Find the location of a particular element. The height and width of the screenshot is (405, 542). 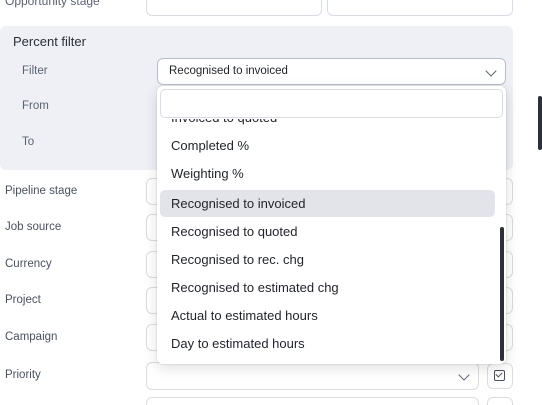

dropdown-search-input is located at coordinates (331, 103).